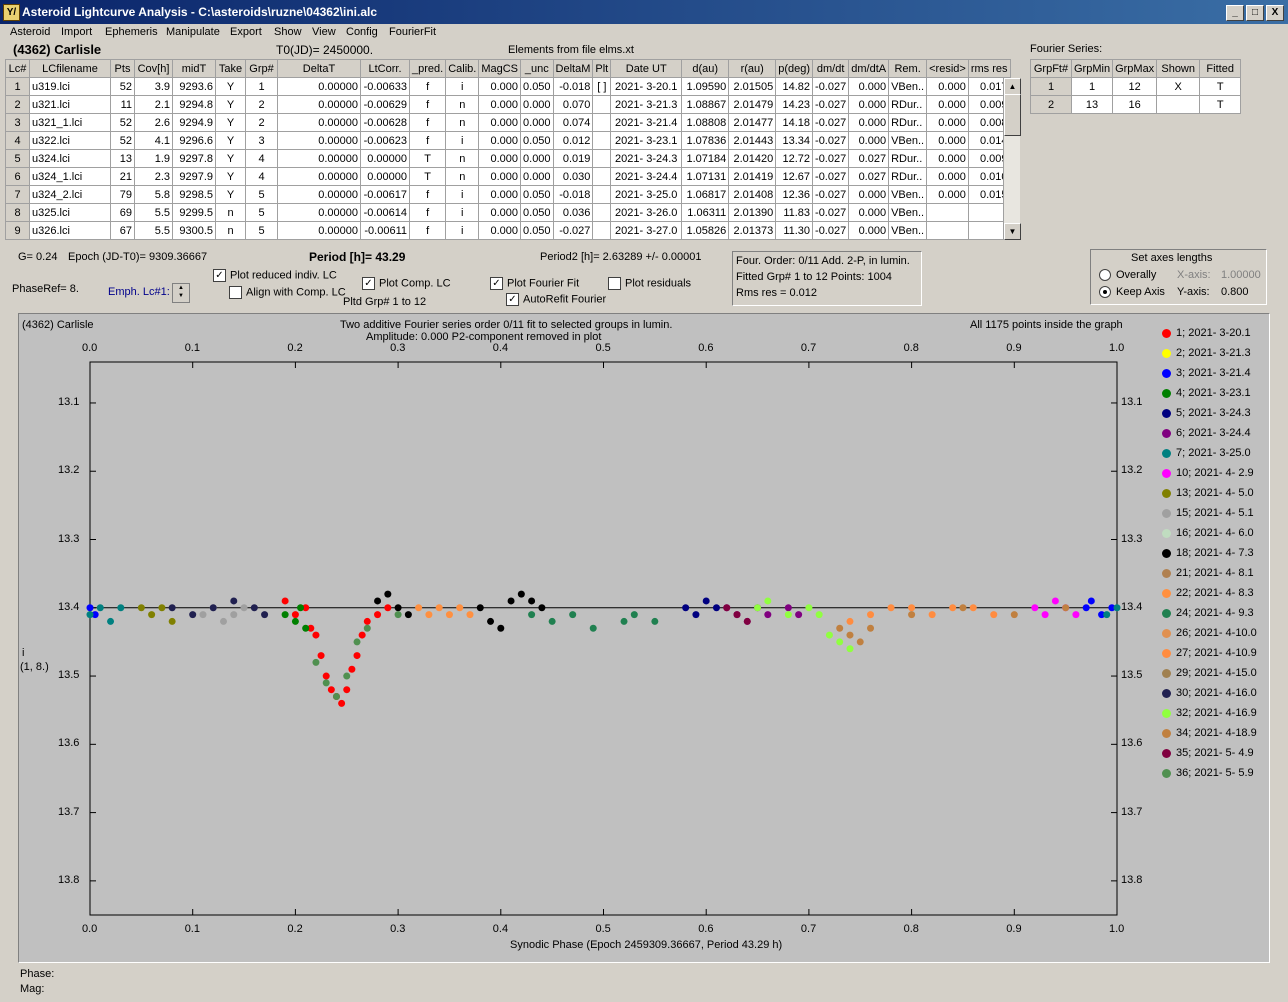 The height and width of the screenshot is (1002, 1288). Describe the element at coordinates (752, 176) in the screenshot. I see `table-cell: 2.01419` at that location.